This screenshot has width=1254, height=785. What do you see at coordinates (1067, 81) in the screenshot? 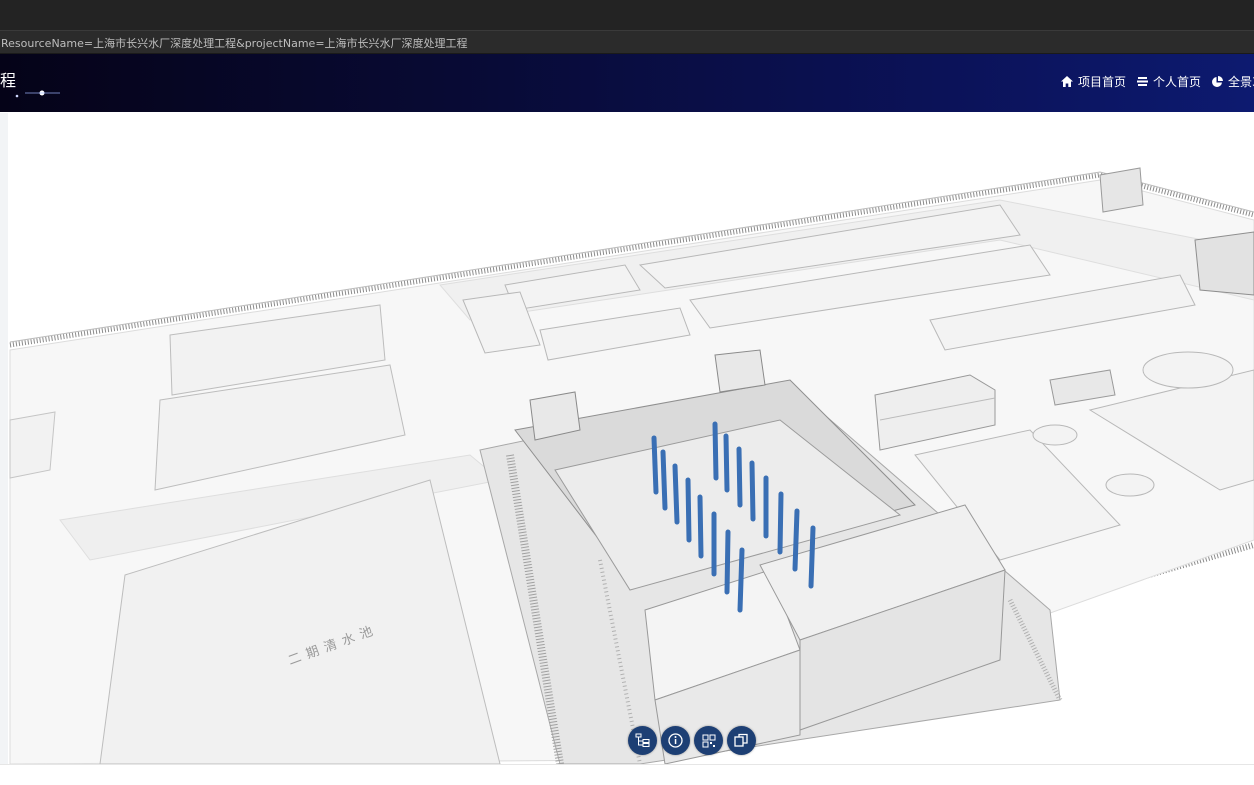
I see `home-icon` at bounding box center [1067, 81].